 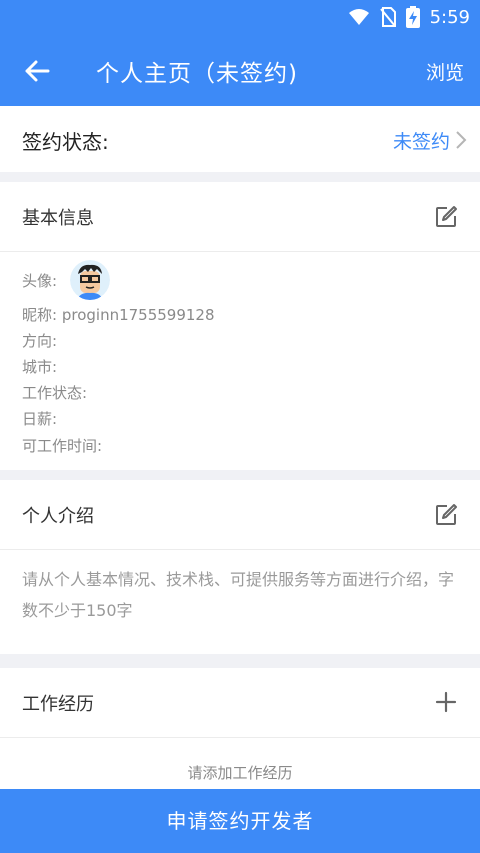 I want to click on app-bar: 个人主页（未签约) 浏览, so click(x=240, y=70).